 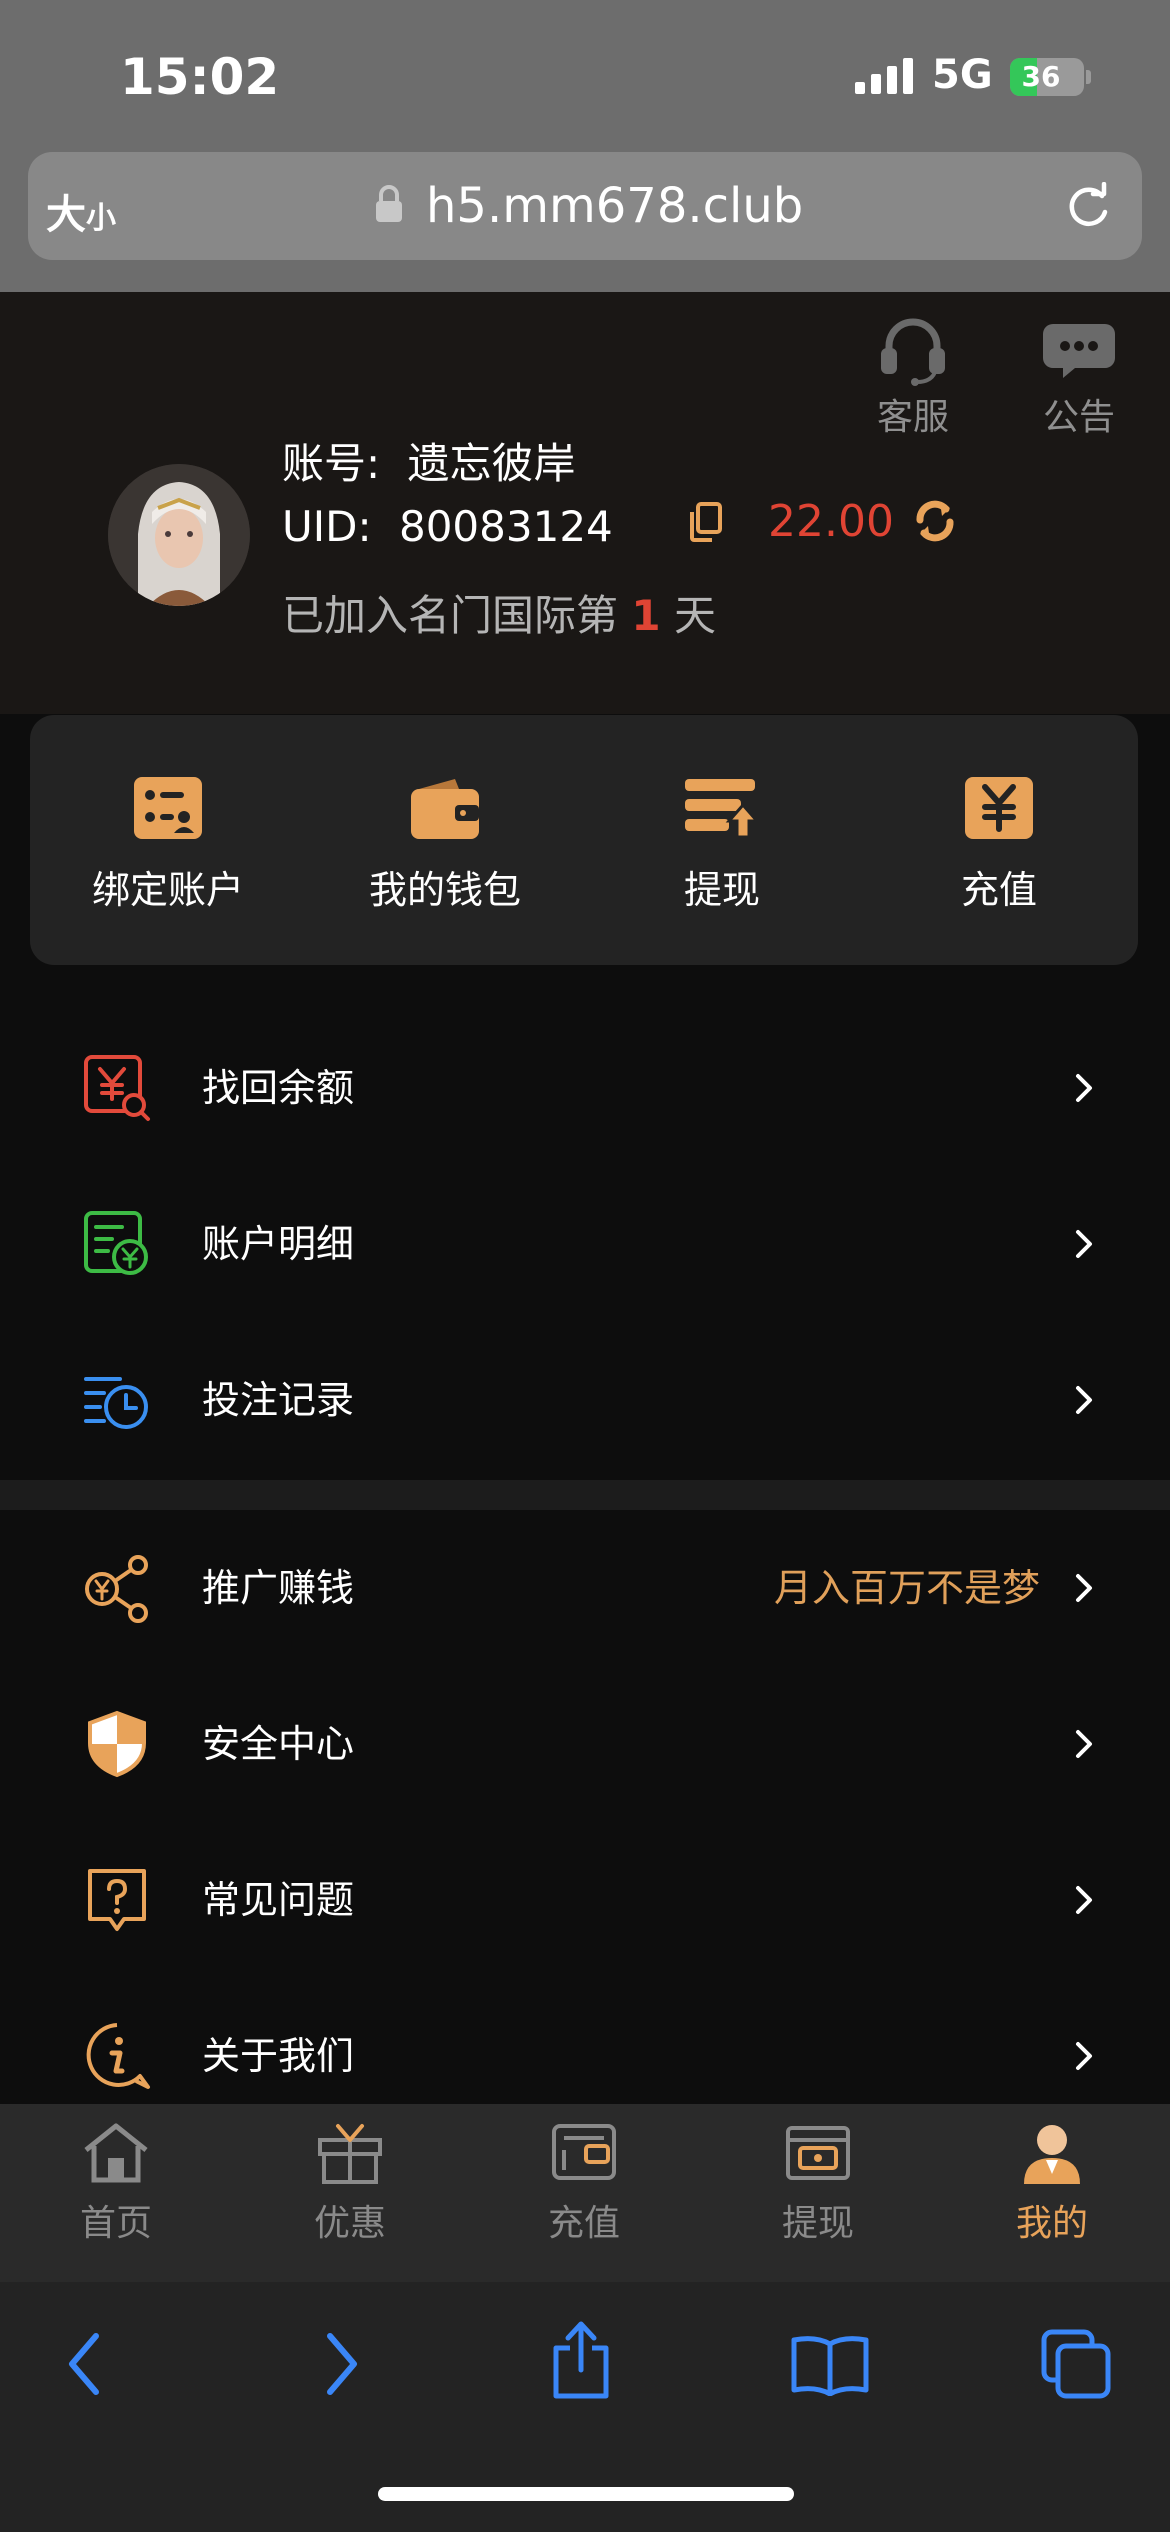 What do you see at coordinates (646, 615) in the screenshot?
I see `join-days-value: 1` at bounding box center [646, 615].